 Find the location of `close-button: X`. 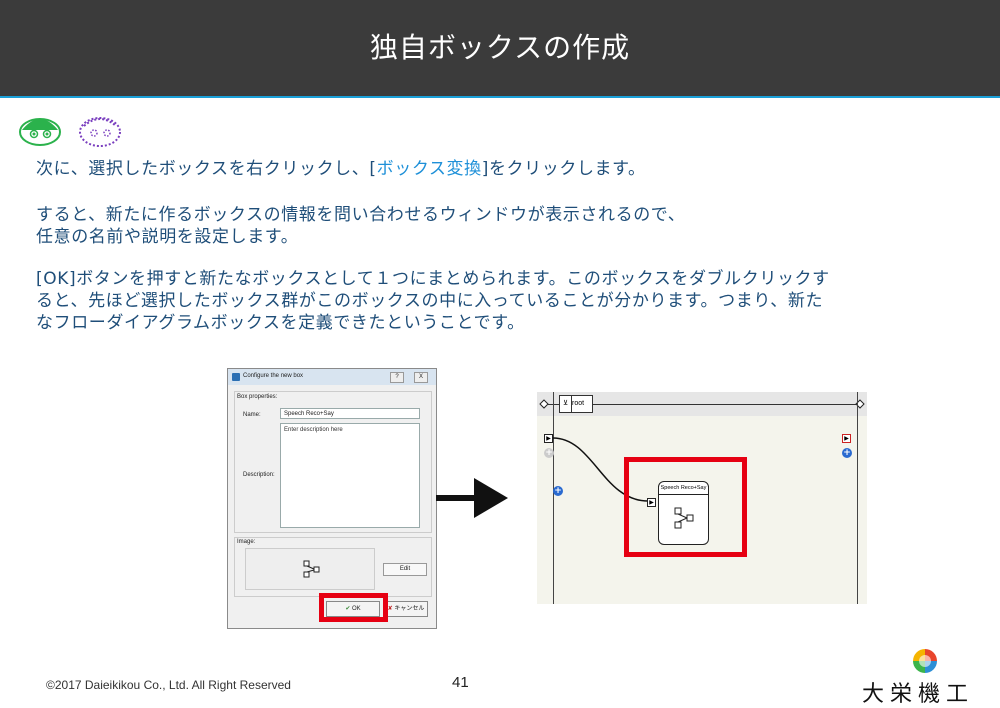

close-button: X is located at coordinates (421, 377).